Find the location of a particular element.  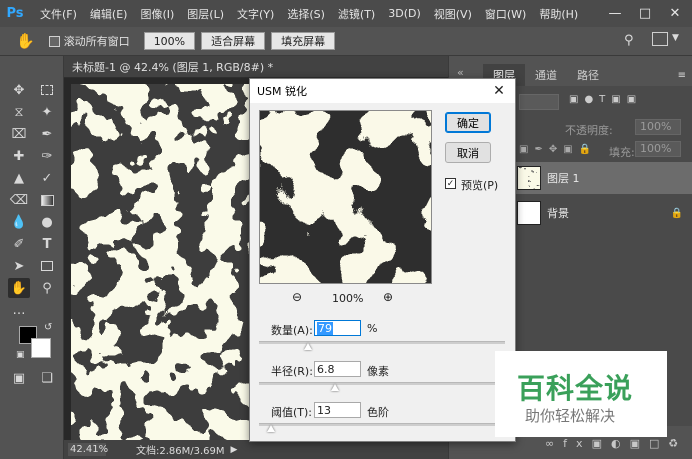

dialog-title: USM 锐化 is located at coordinates (282, 91).